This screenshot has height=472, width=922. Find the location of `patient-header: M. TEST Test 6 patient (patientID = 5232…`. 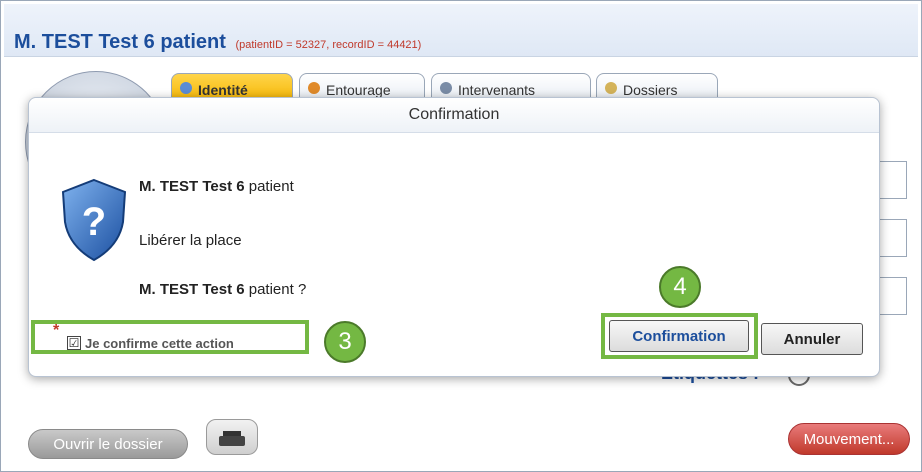

patient-header: M. TEST Test 6 patient (patientID = 5232… is located at coordinates (461, 30).